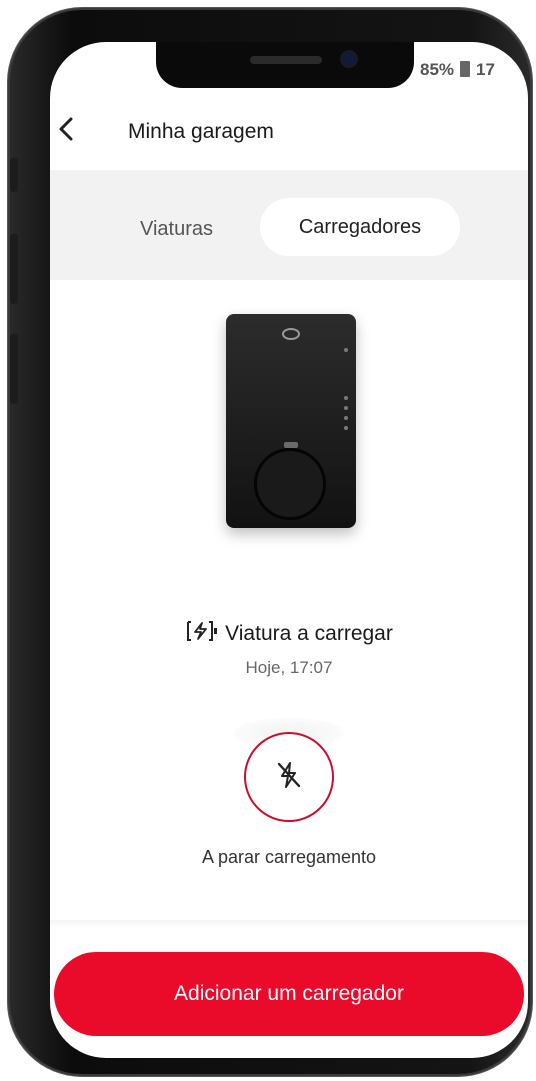 This screenshot has width=536, height=1081. What do you see at coordinates (360, 227) in the screenshot?
I see `tab-carregadores: Carregadores` at bounding box center [360, 227].